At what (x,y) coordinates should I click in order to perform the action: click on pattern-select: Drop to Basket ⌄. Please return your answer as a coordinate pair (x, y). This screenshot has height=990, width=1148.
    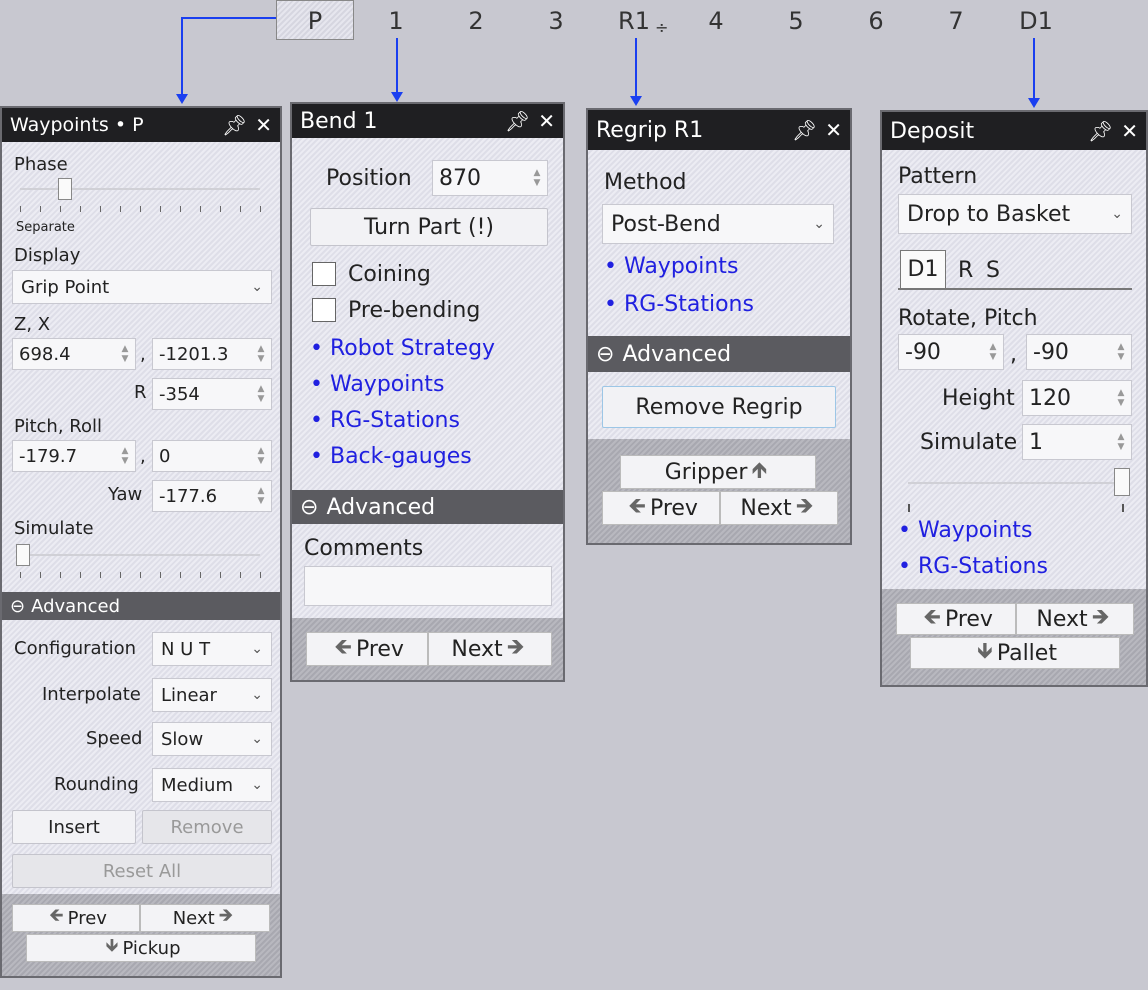
    Looking at the image, I should click on (1015, 214).